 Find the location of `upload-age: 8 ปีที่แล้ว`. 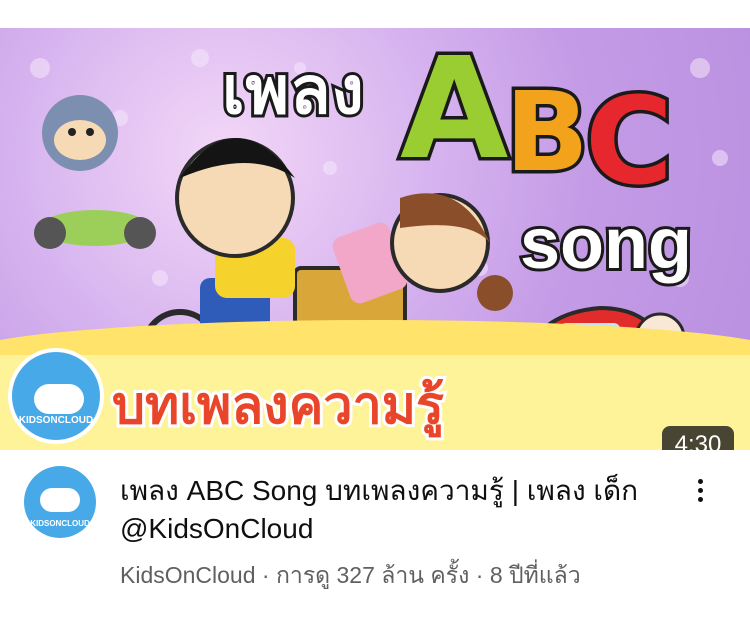

upload-age: 8 ปีที่แล้ว is located at coordinates (535, 575).